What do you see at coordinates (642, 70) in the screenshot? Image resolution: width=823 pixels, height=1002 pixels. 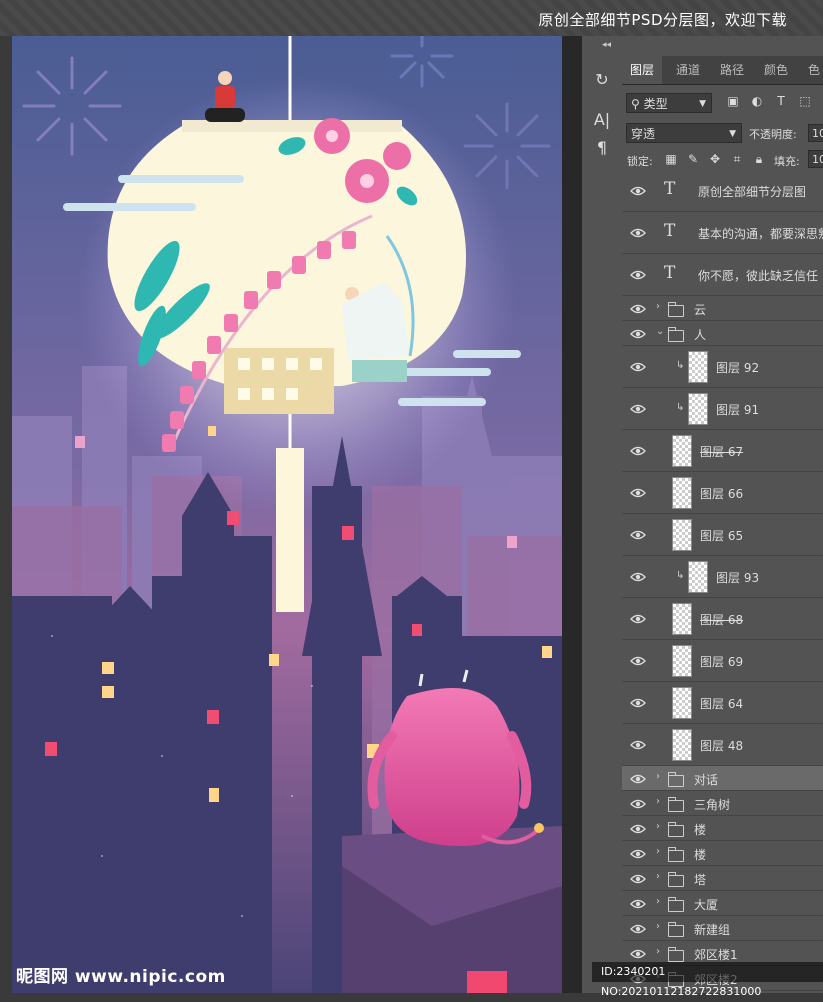 I see `tab-layers: 图层` at bounding box center [642, 70].